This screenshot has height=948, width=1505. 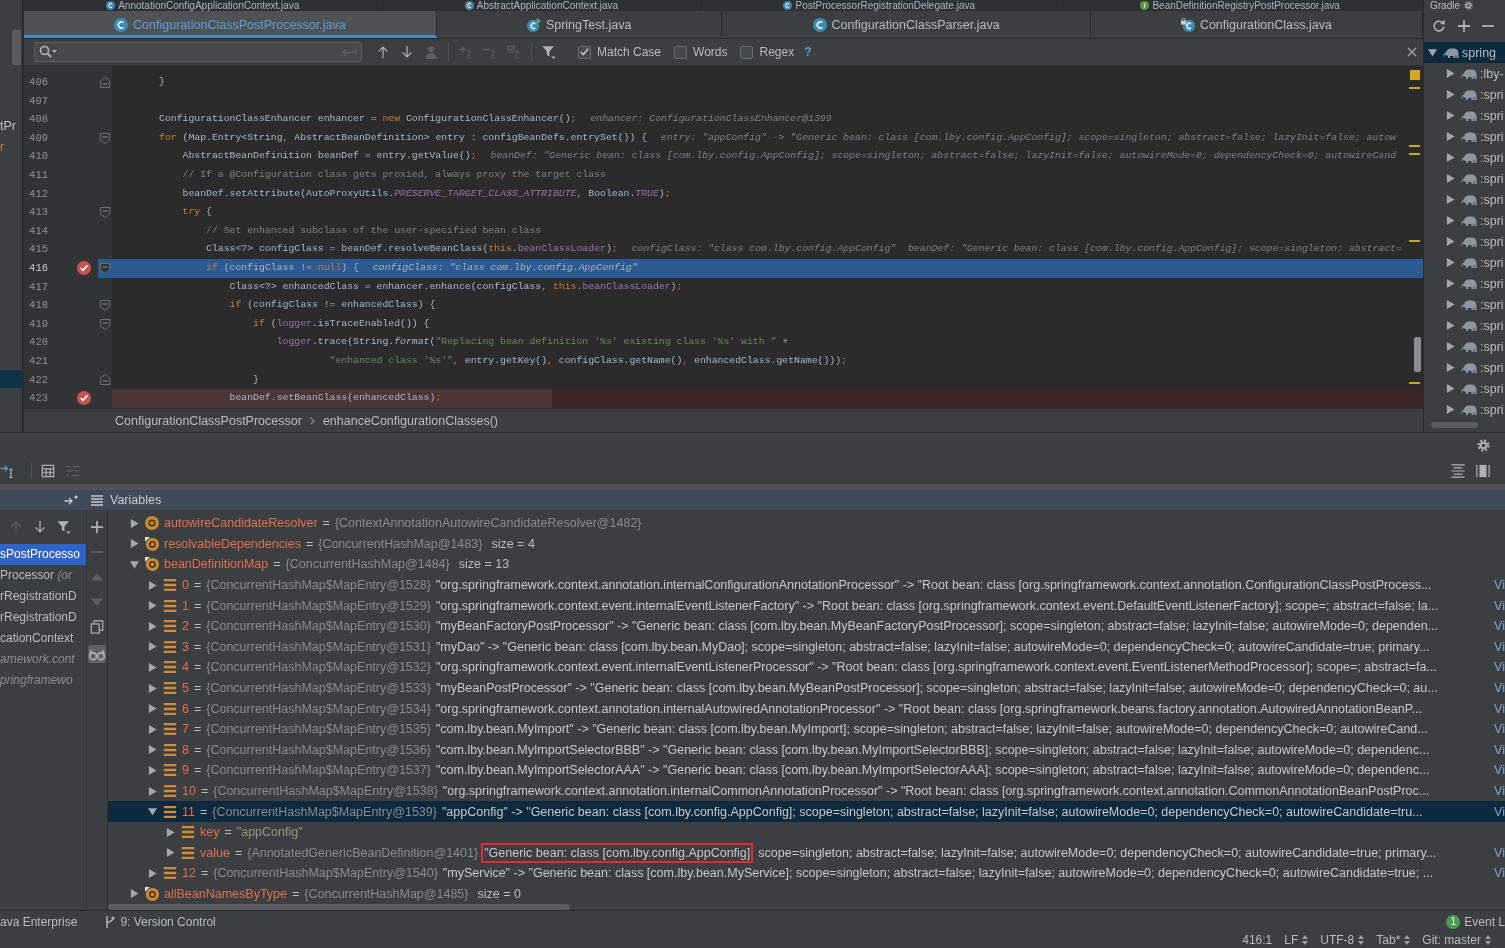 I want to click on variable-row, so click(x=806, y=811).